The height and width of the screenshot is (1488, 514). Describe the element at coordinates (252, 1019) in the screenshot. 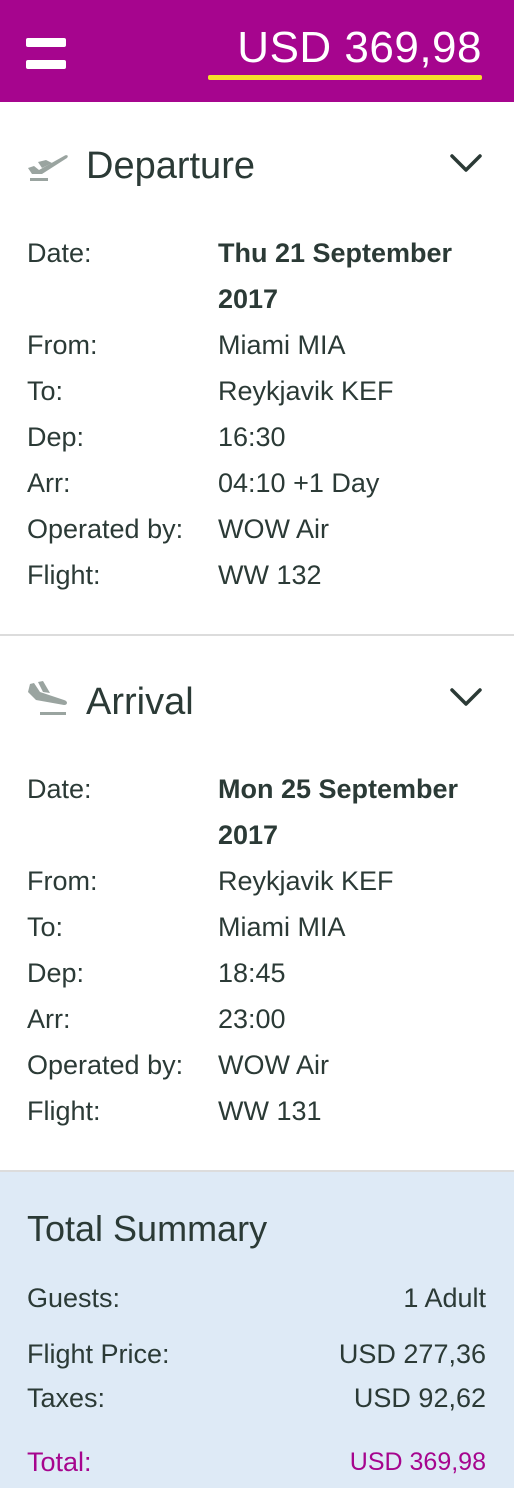

I see `arr-value: 23:00` at that location.